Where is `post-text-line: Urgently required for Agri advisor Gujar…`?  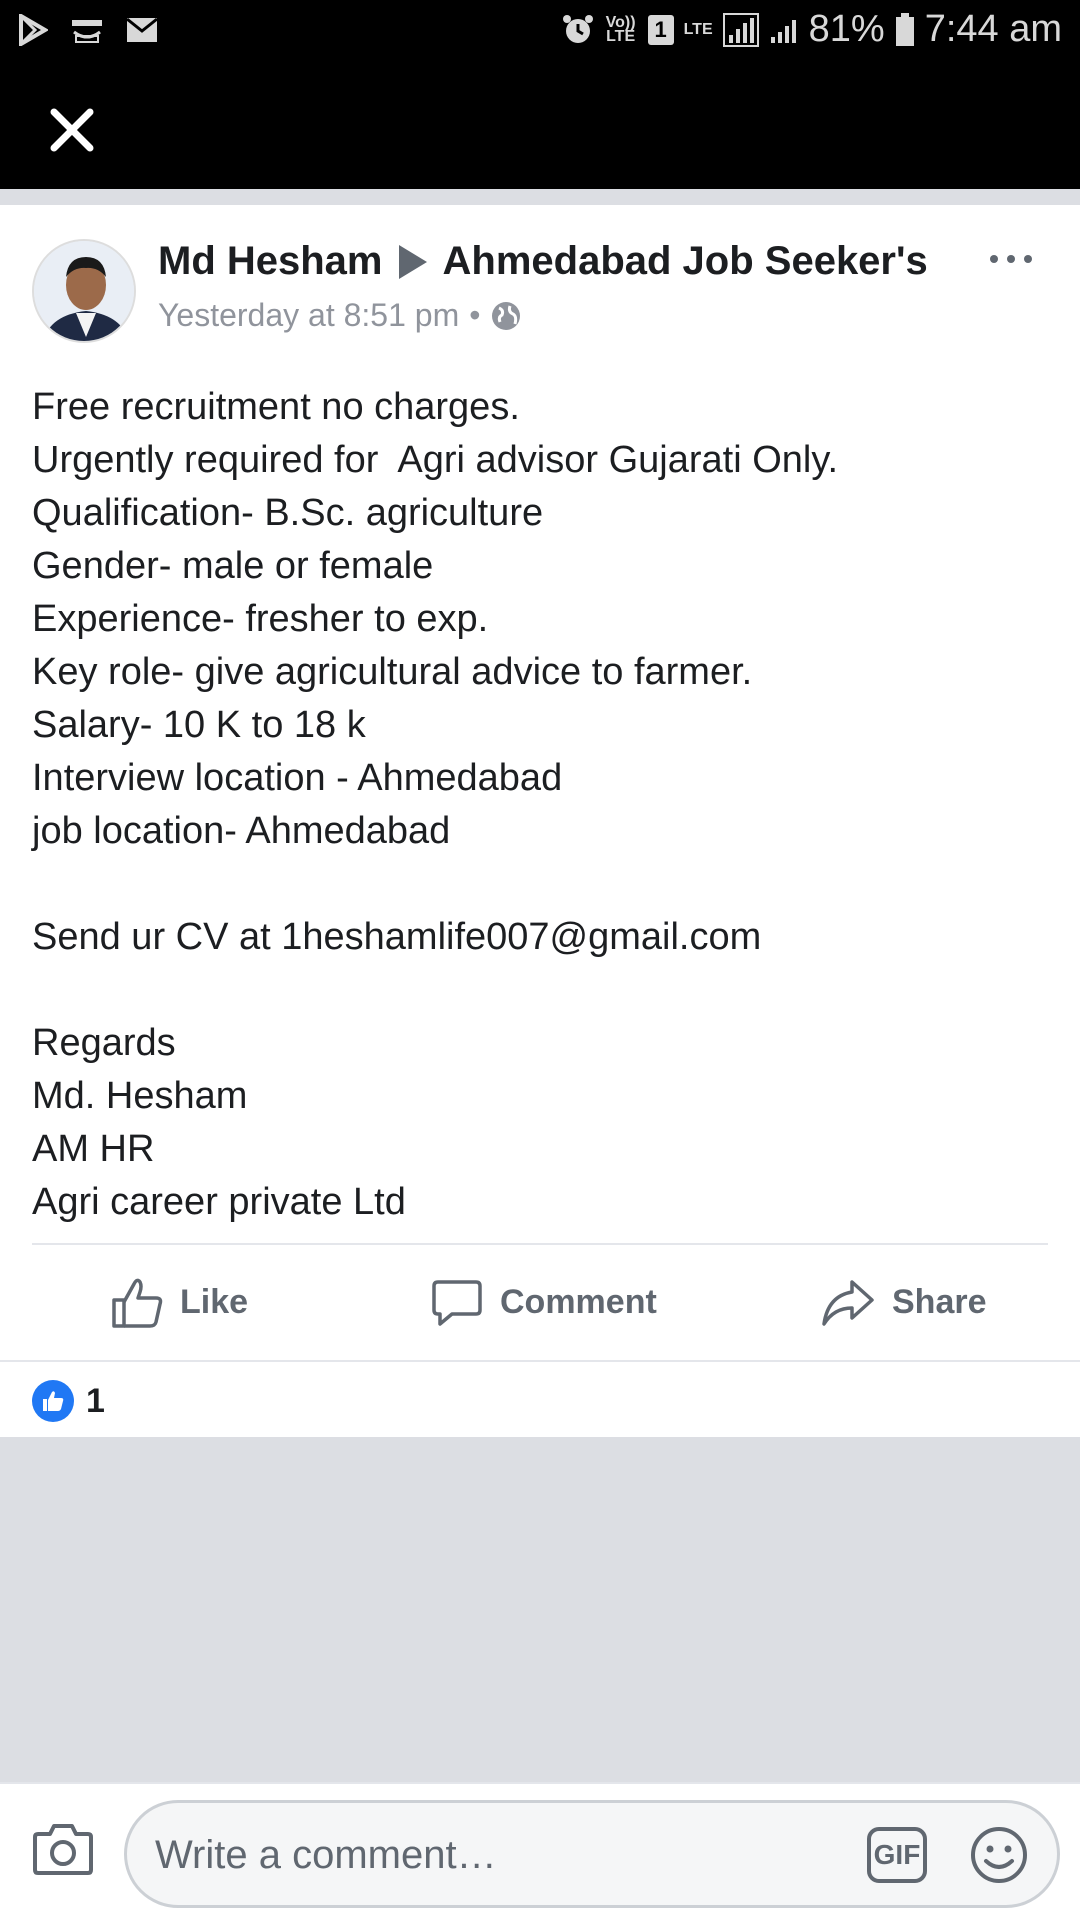
post-text-line: Urgently required for Agri advisor Gujar… is located at coordinates (435, 460).